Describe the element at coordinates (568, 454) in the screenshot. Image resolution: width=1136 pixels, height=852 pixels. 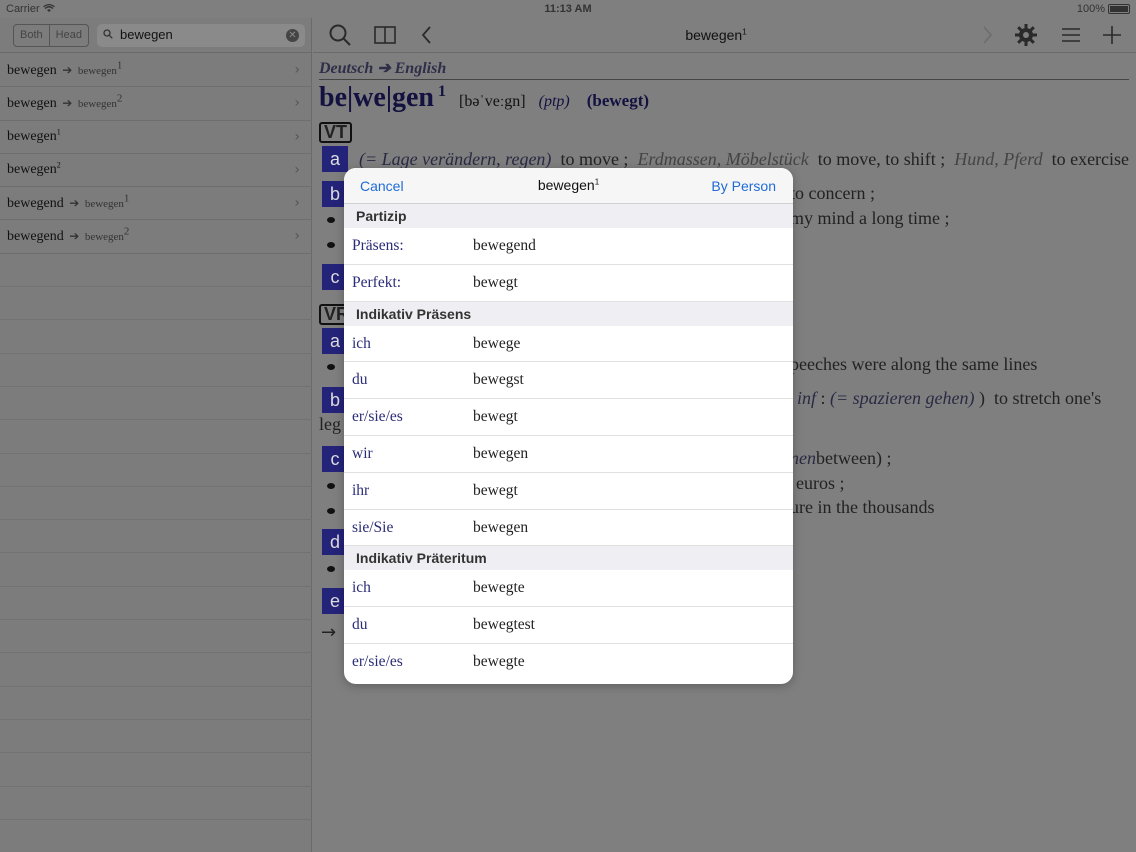
I see `conjugation-row: wir bewegen` at that location.